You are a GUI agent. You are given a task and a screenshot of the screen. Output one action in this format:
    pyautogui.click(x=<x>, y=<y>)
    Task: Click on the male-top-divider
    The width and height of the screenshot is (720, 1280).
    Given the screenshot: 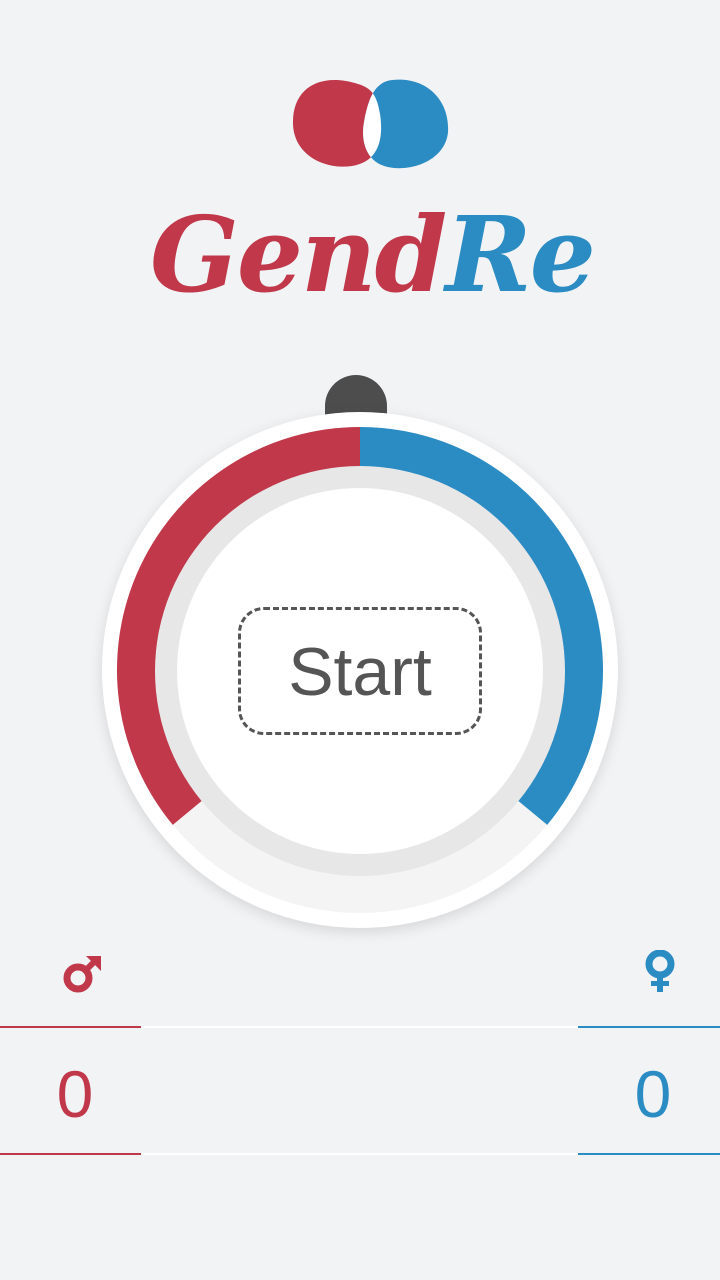 What is the action you would take?
    pyautogui.click(x=70, y=1027)
    